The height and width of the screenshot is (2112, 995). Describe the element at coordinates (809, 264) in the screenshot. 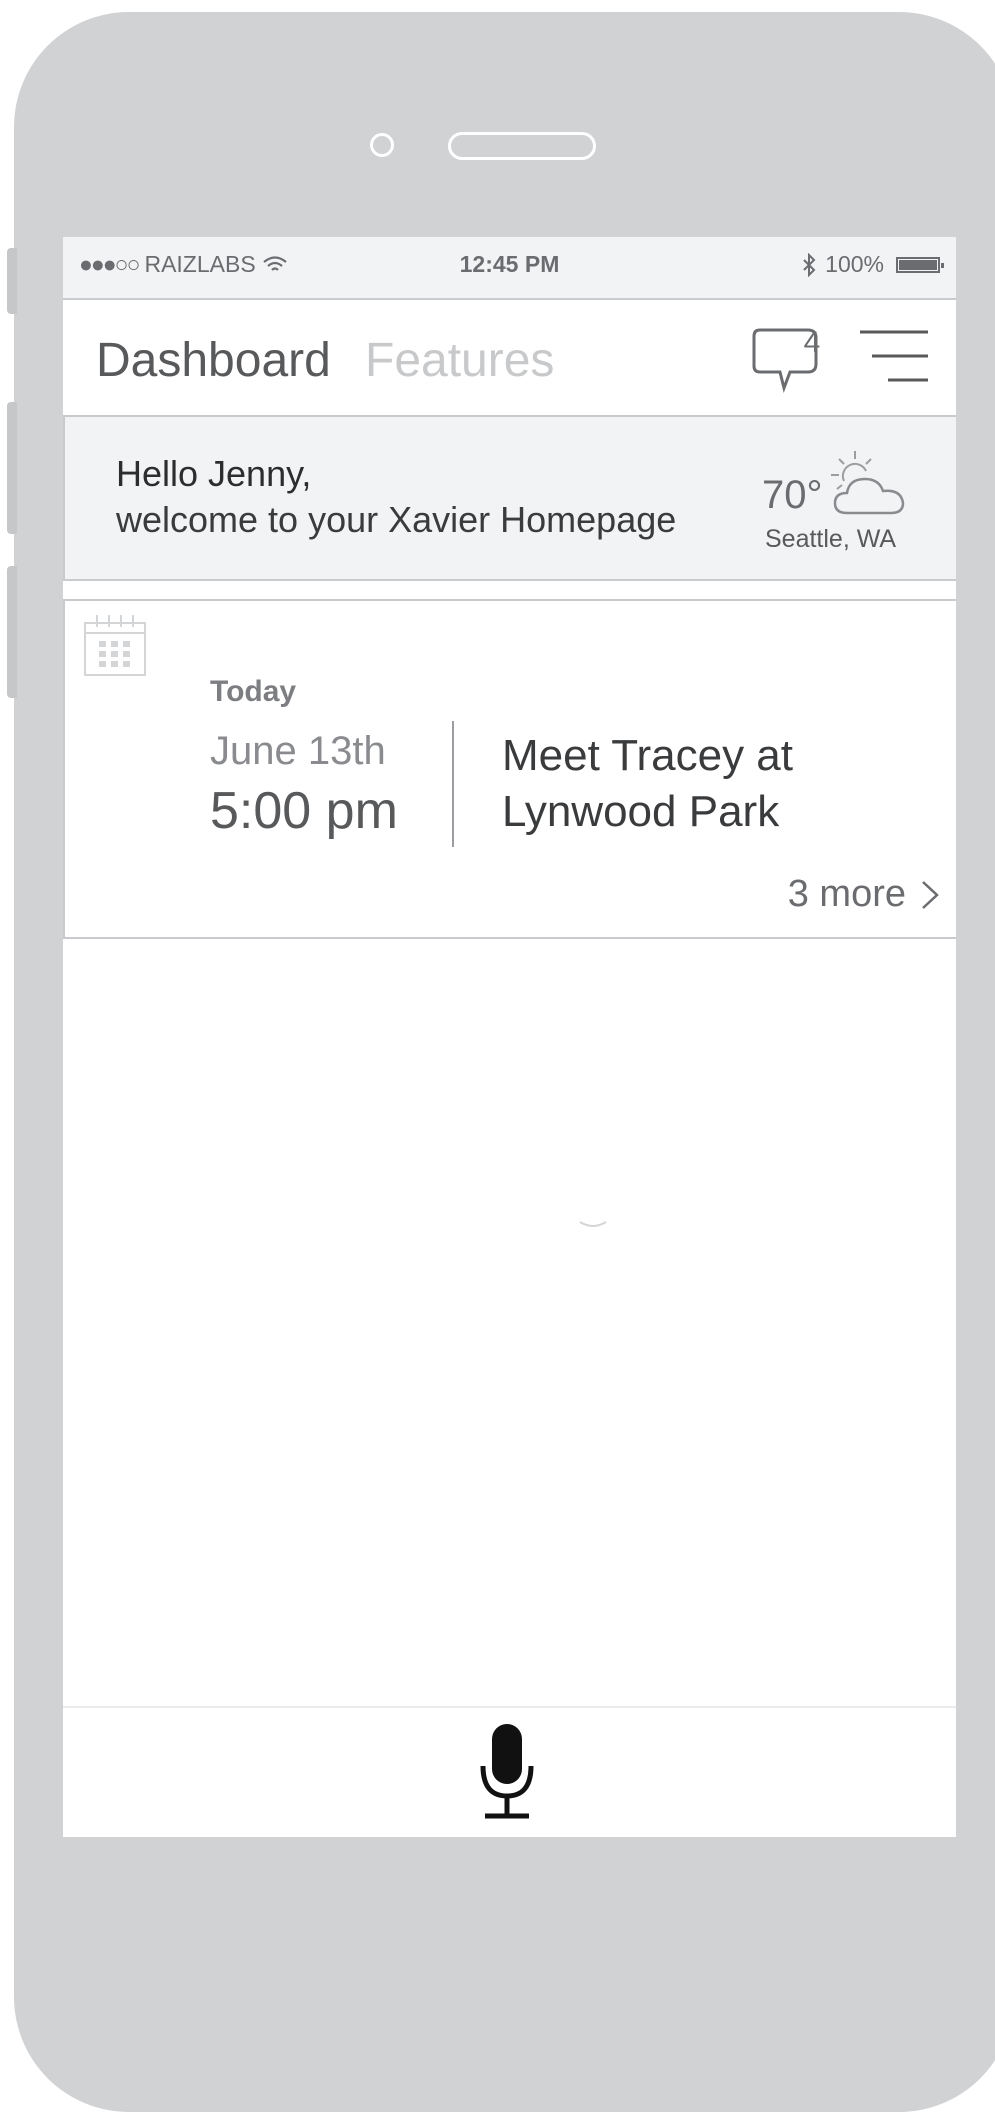

I see `bluetooth-icon` at that location.